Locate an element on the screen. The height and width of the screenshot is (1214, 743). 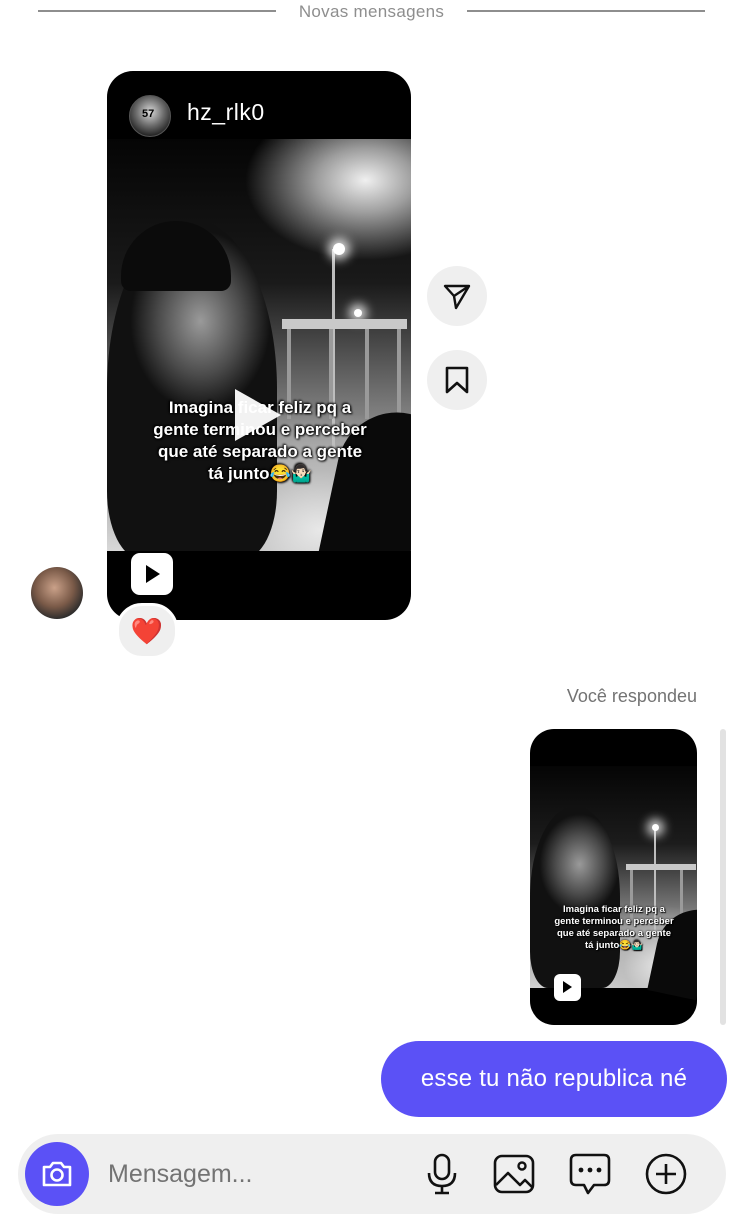
voice-message-button is located at coordinates (442, 1174).